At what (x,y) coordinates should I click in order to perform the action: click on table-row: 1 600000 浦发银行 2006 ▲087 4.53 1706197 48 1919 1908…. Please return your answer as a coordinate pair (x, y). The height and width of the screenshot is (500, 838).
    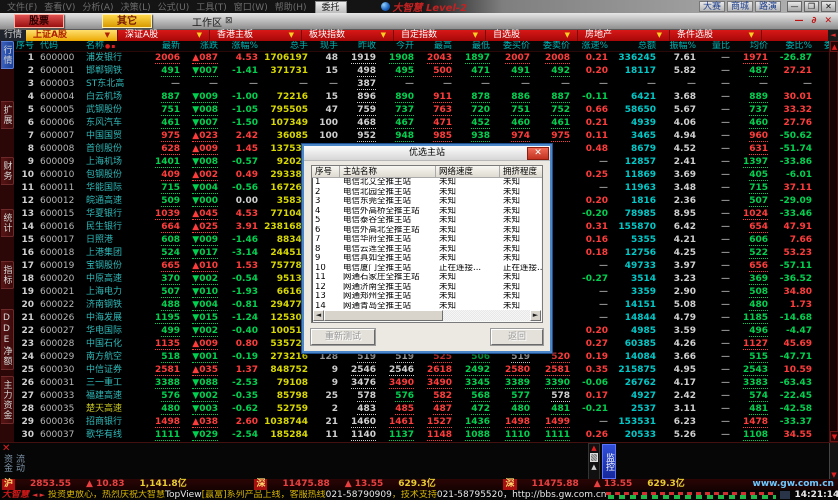
    Looking at the image, I should click on (421, 58).